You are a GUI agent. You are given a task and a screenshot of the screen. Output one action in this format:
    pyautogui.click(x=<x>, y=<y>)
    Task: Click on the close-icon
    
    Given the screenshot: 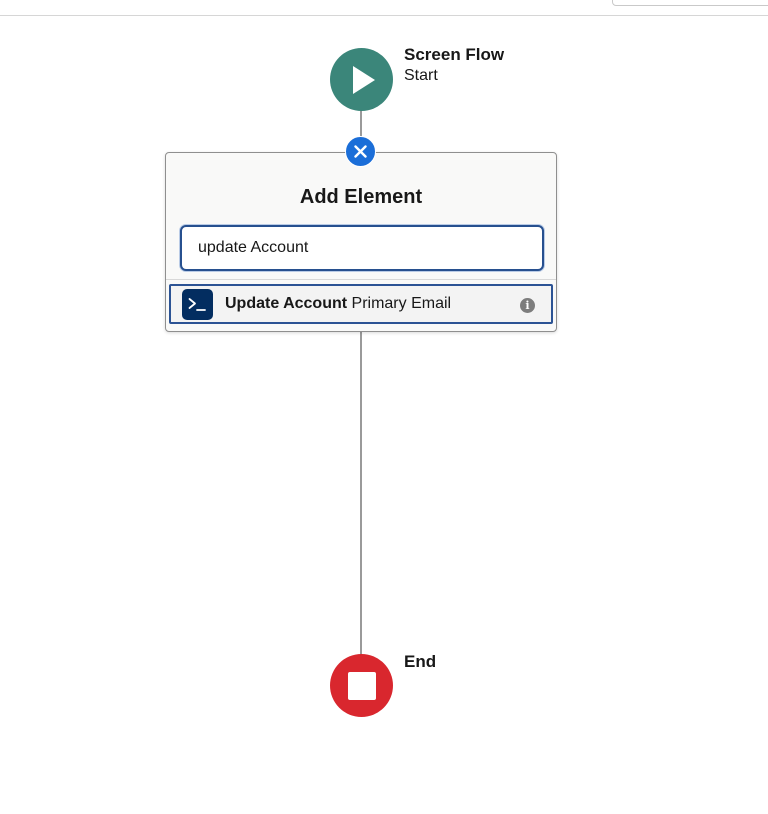 What is the action you would take?
    pyautogui.click(x=360, y=151)
    